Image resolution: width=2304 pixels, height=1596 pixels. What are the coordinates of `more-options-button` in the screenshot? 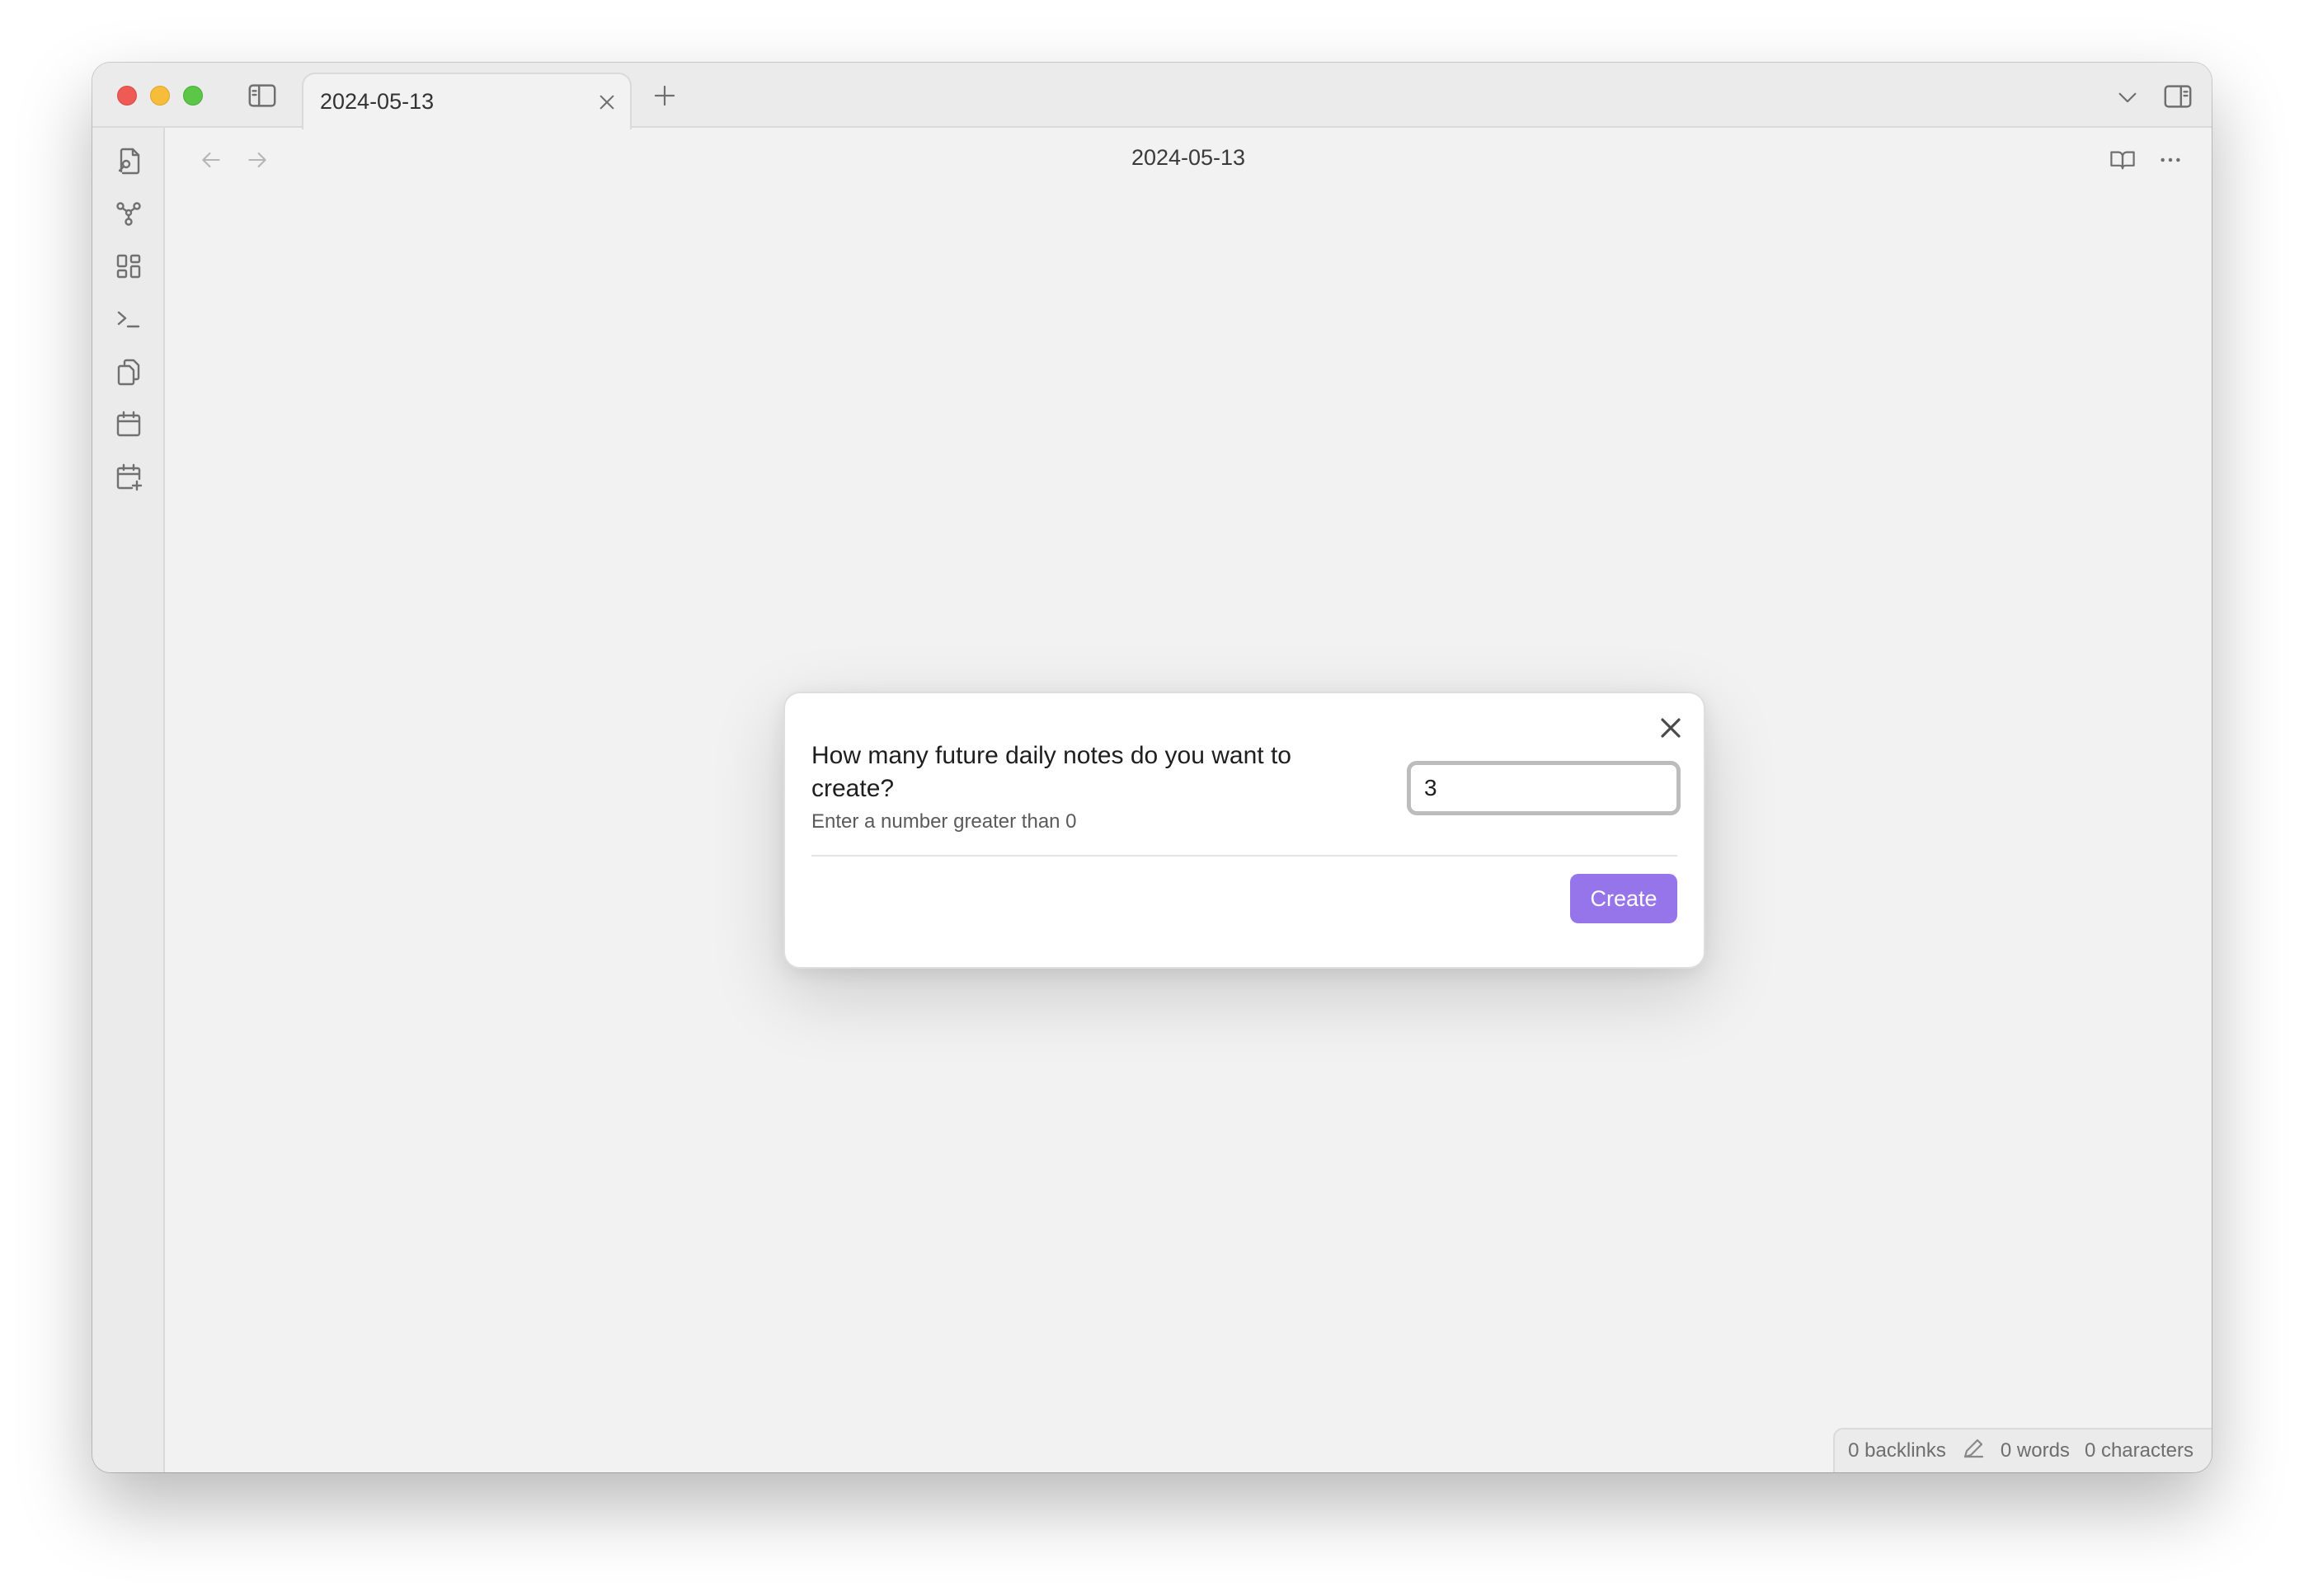 It's located at (2171, 159).